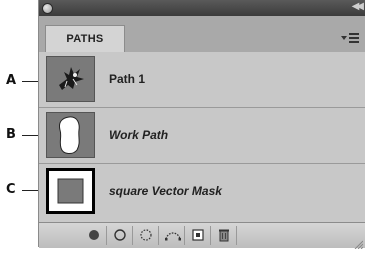 This screenshot has height=254, width=365. Describe the element at coordinates (47, 8) in the screenshot. I see `panel-close-icon` at that location.